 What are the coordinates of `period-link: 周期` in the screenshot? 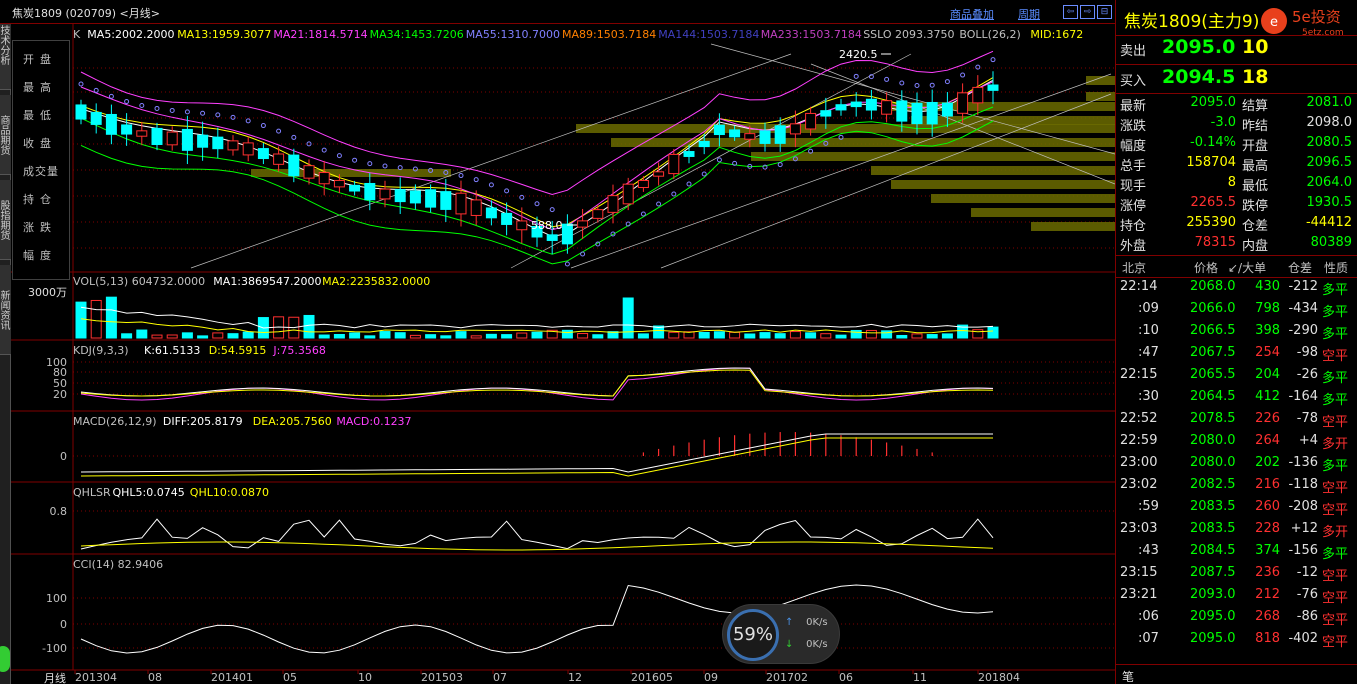 It's located at (1029, 14).